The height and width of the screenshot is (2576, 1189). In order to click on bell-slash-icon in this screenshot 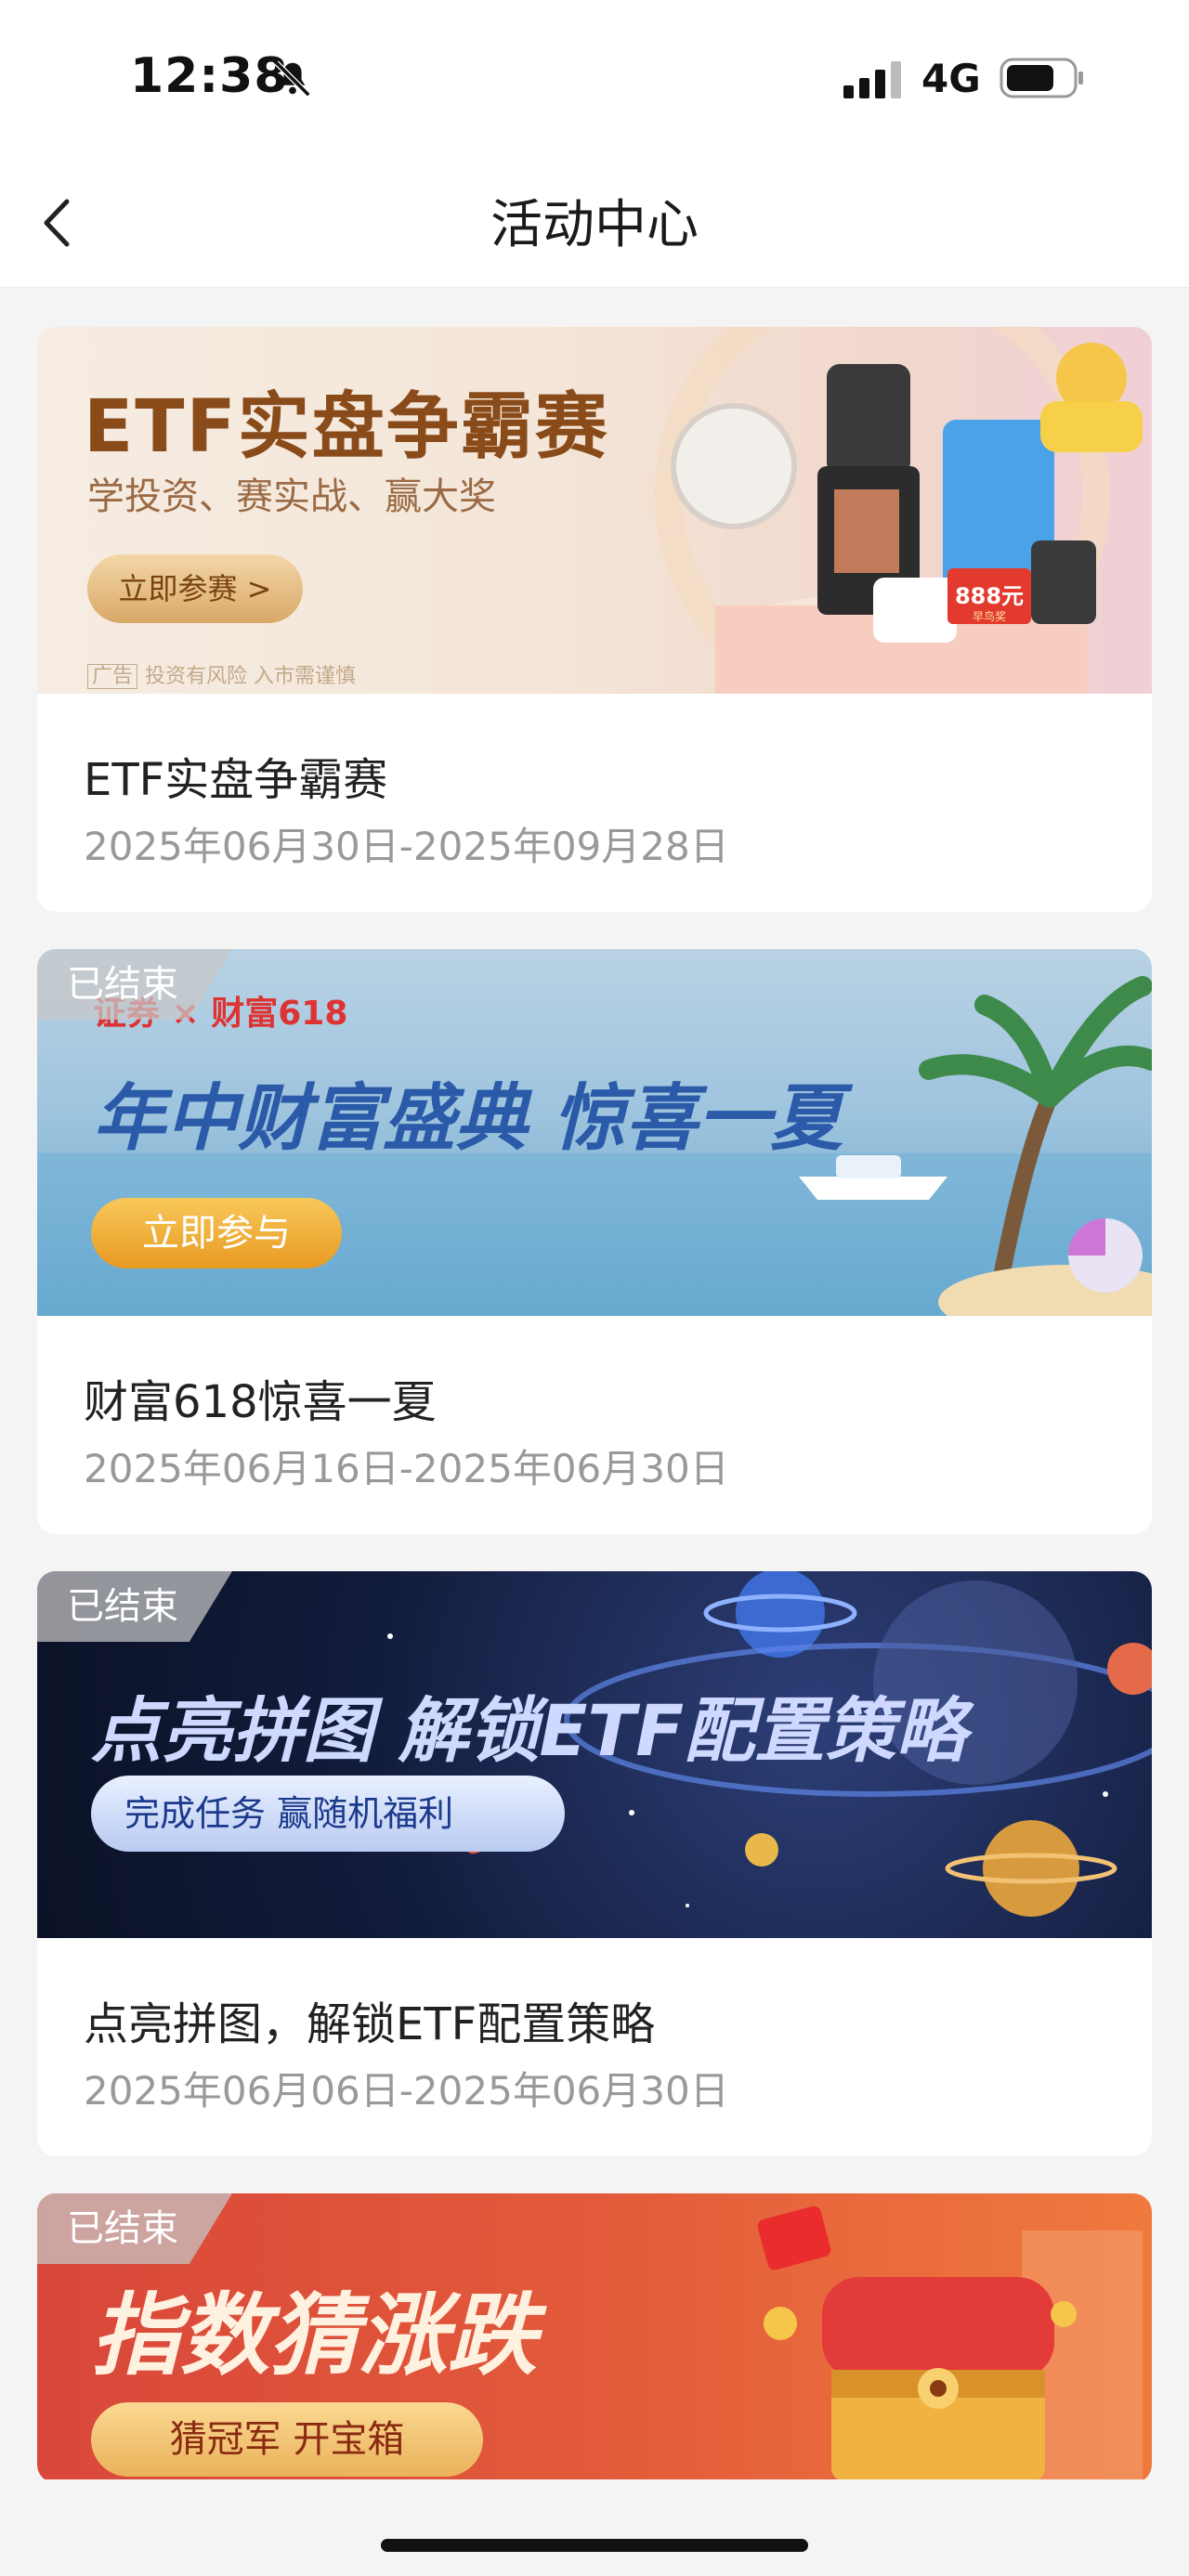, I will do `click(292, 79)`.